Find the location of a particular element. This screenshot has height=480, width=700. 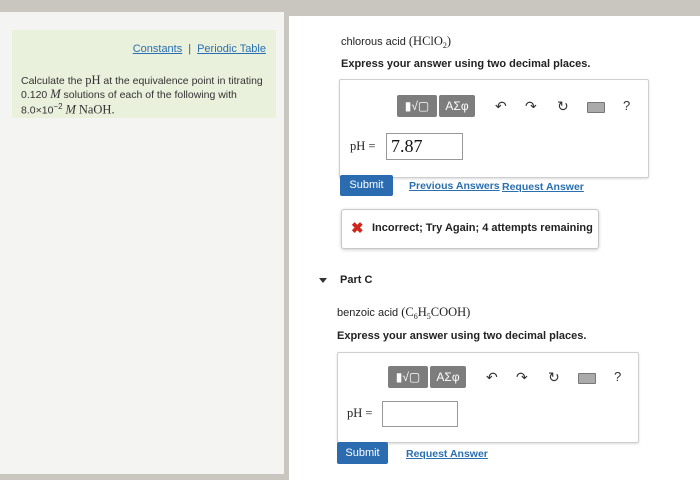

intro-unit-m: M is located at coordinates (55, 93).